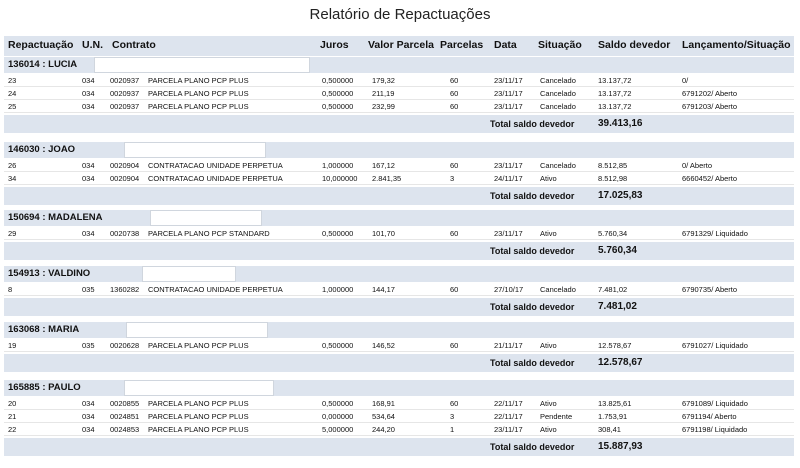 This screenshot has height=468, width=800. Describe the element at coordinates (710, 178) in the screenshot. I see `table-cell: 6660452/ Aberto` at that location.